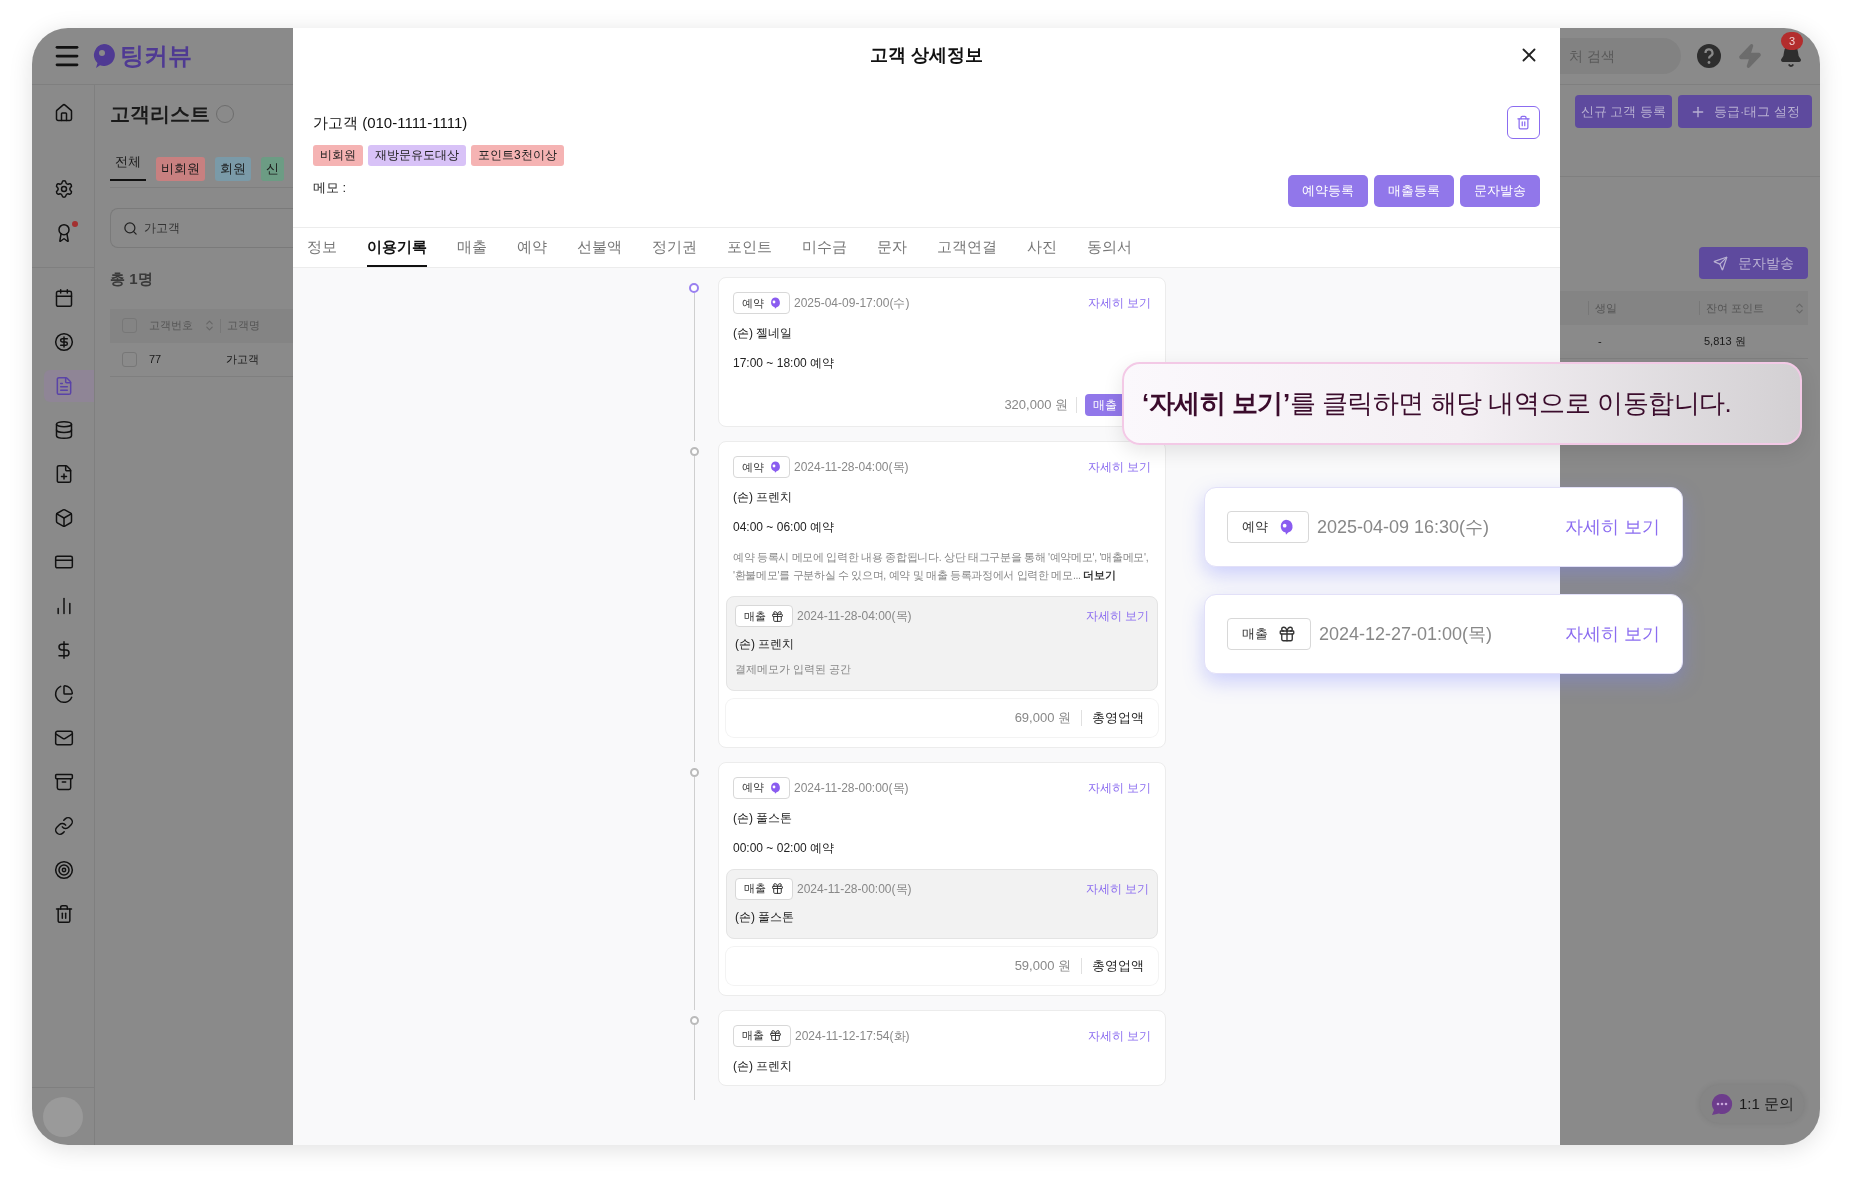  What do you see at coordinates (749, 248) in the screenshot?
I see `detail-tab: 포인트` at bounding box center [749, 248].